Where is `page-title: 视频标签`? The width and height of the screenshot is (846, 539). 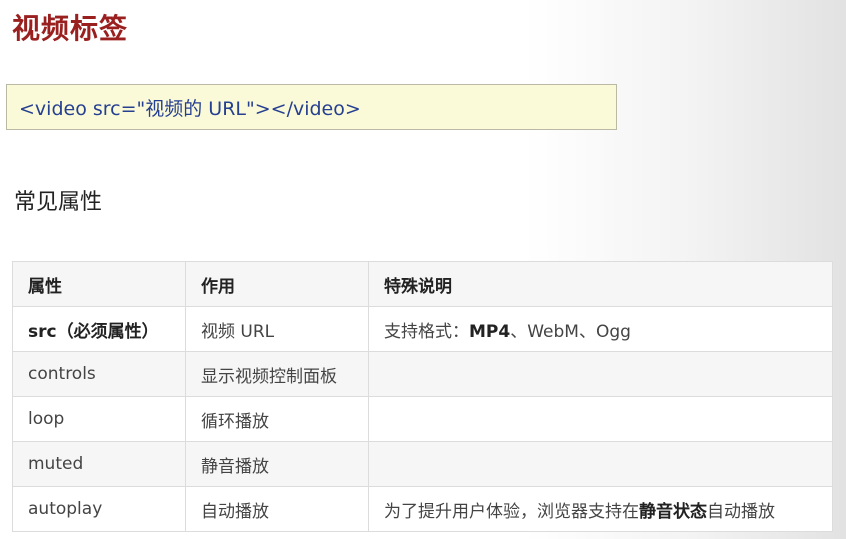 page-title: 视频标签 is located at coordinates (70, 28).